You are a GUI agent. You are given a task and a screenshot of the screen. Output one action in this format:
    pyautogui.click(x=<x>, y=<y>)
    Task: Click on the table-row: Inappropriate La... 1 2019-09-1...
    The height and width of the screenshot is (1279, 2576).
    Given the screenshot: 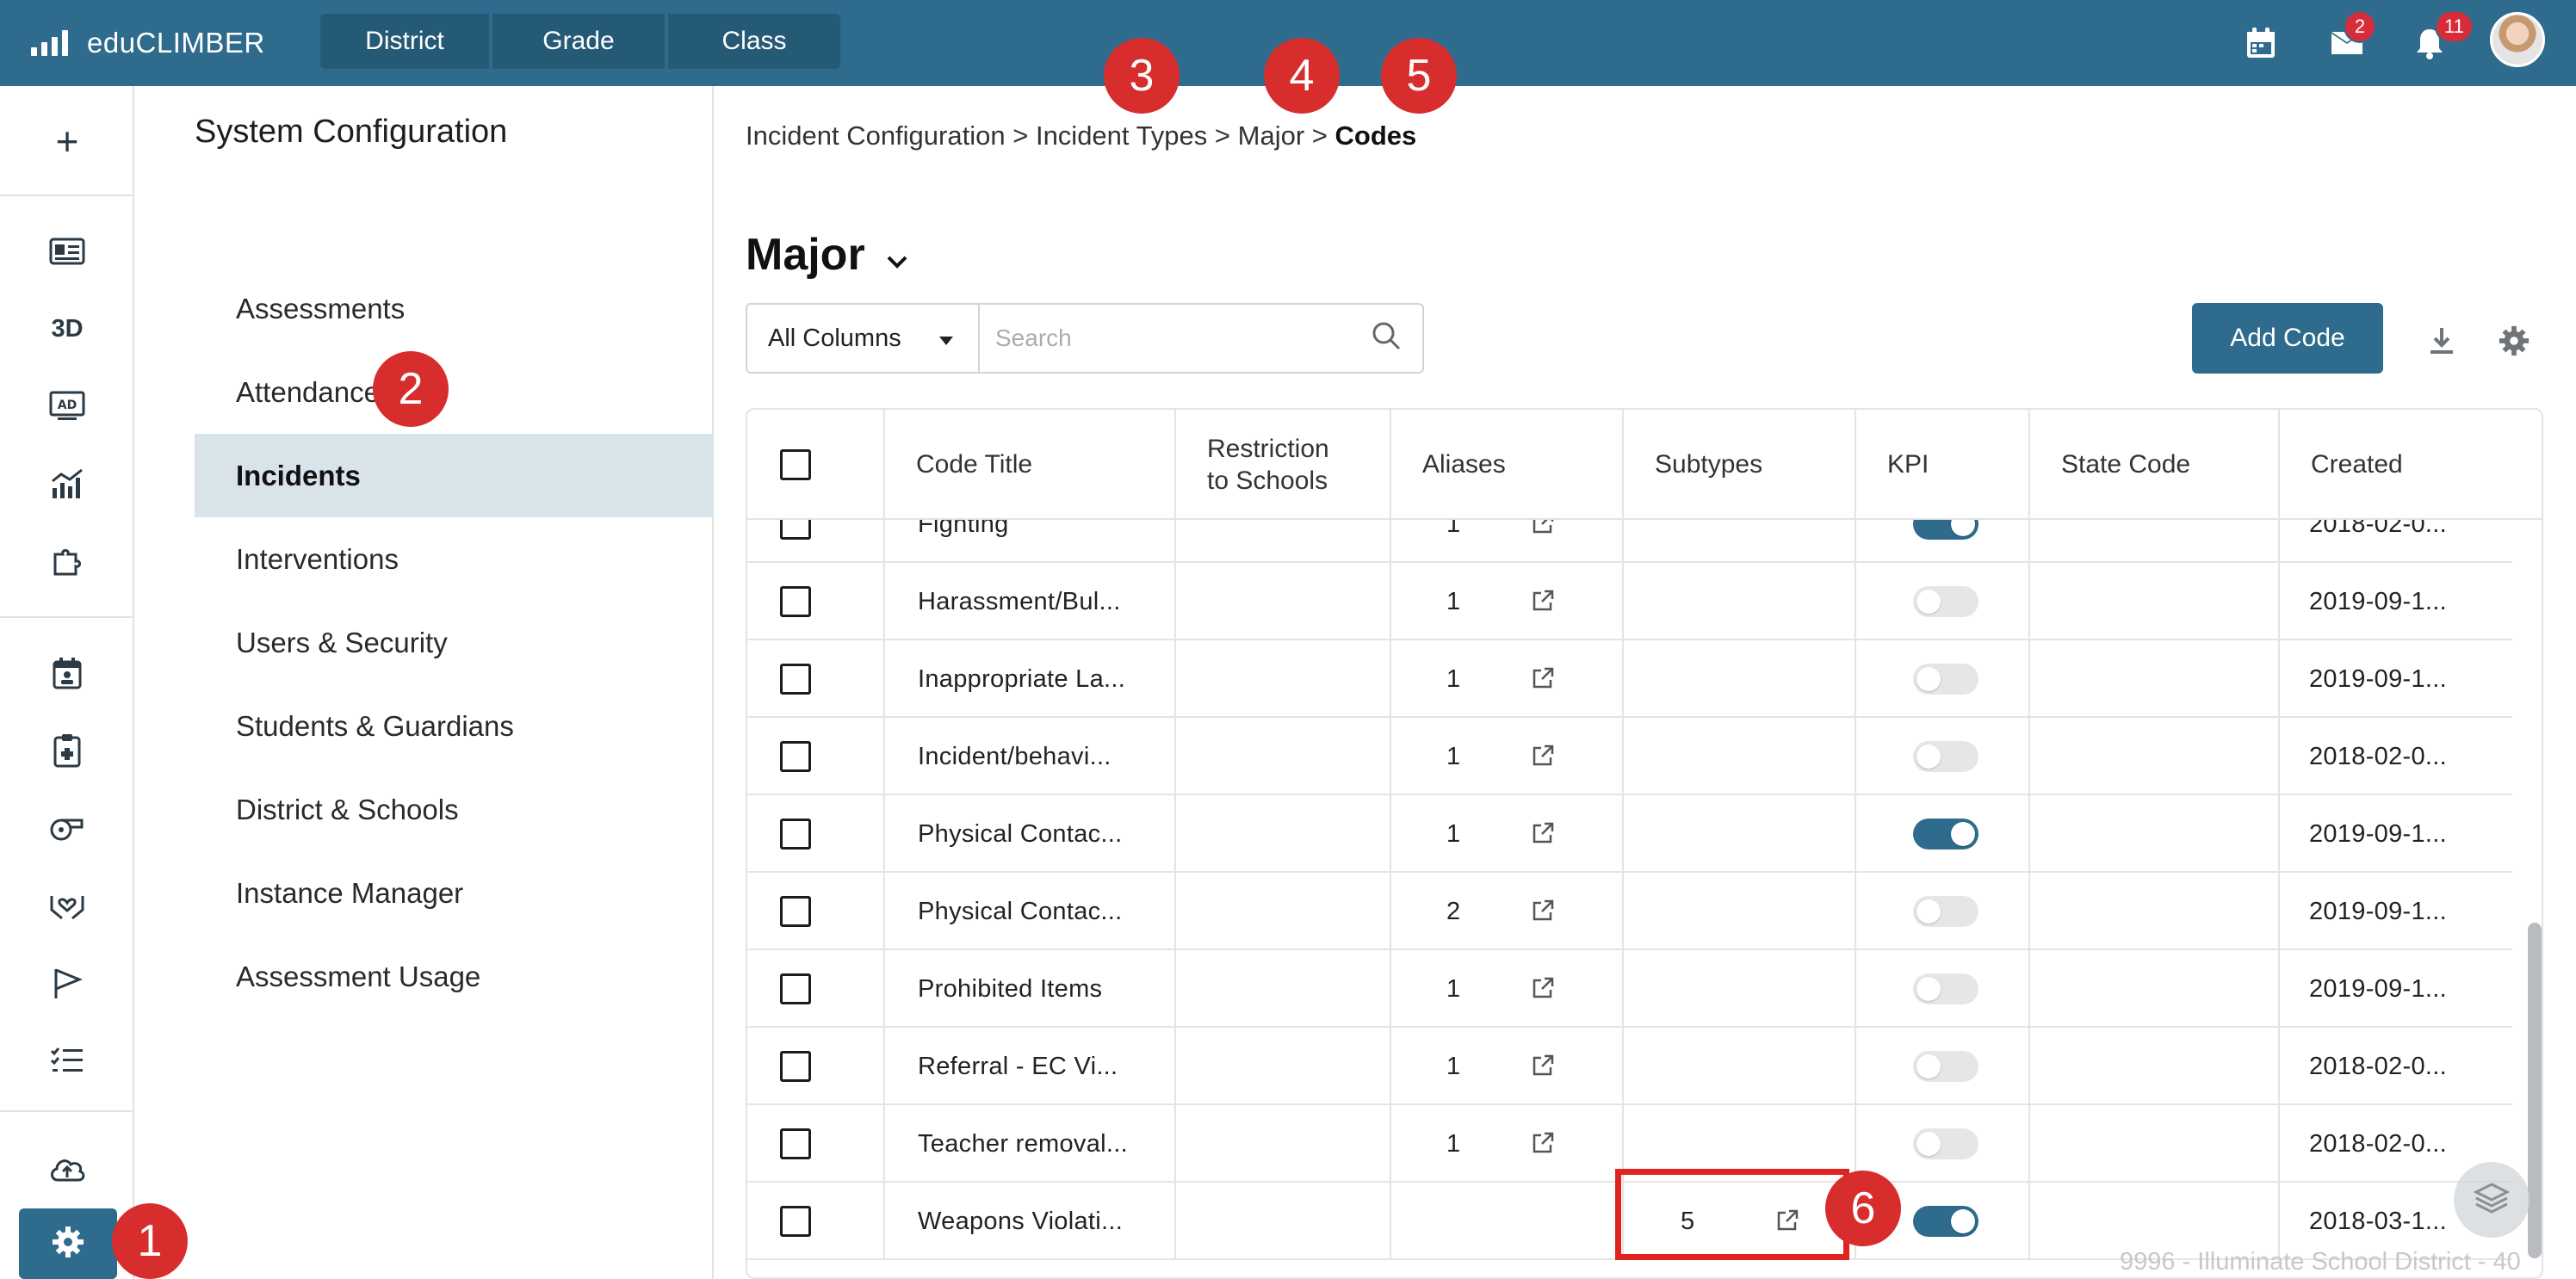 What is the action you would take?
    pyautogui.click(x=1630, y=679)
    